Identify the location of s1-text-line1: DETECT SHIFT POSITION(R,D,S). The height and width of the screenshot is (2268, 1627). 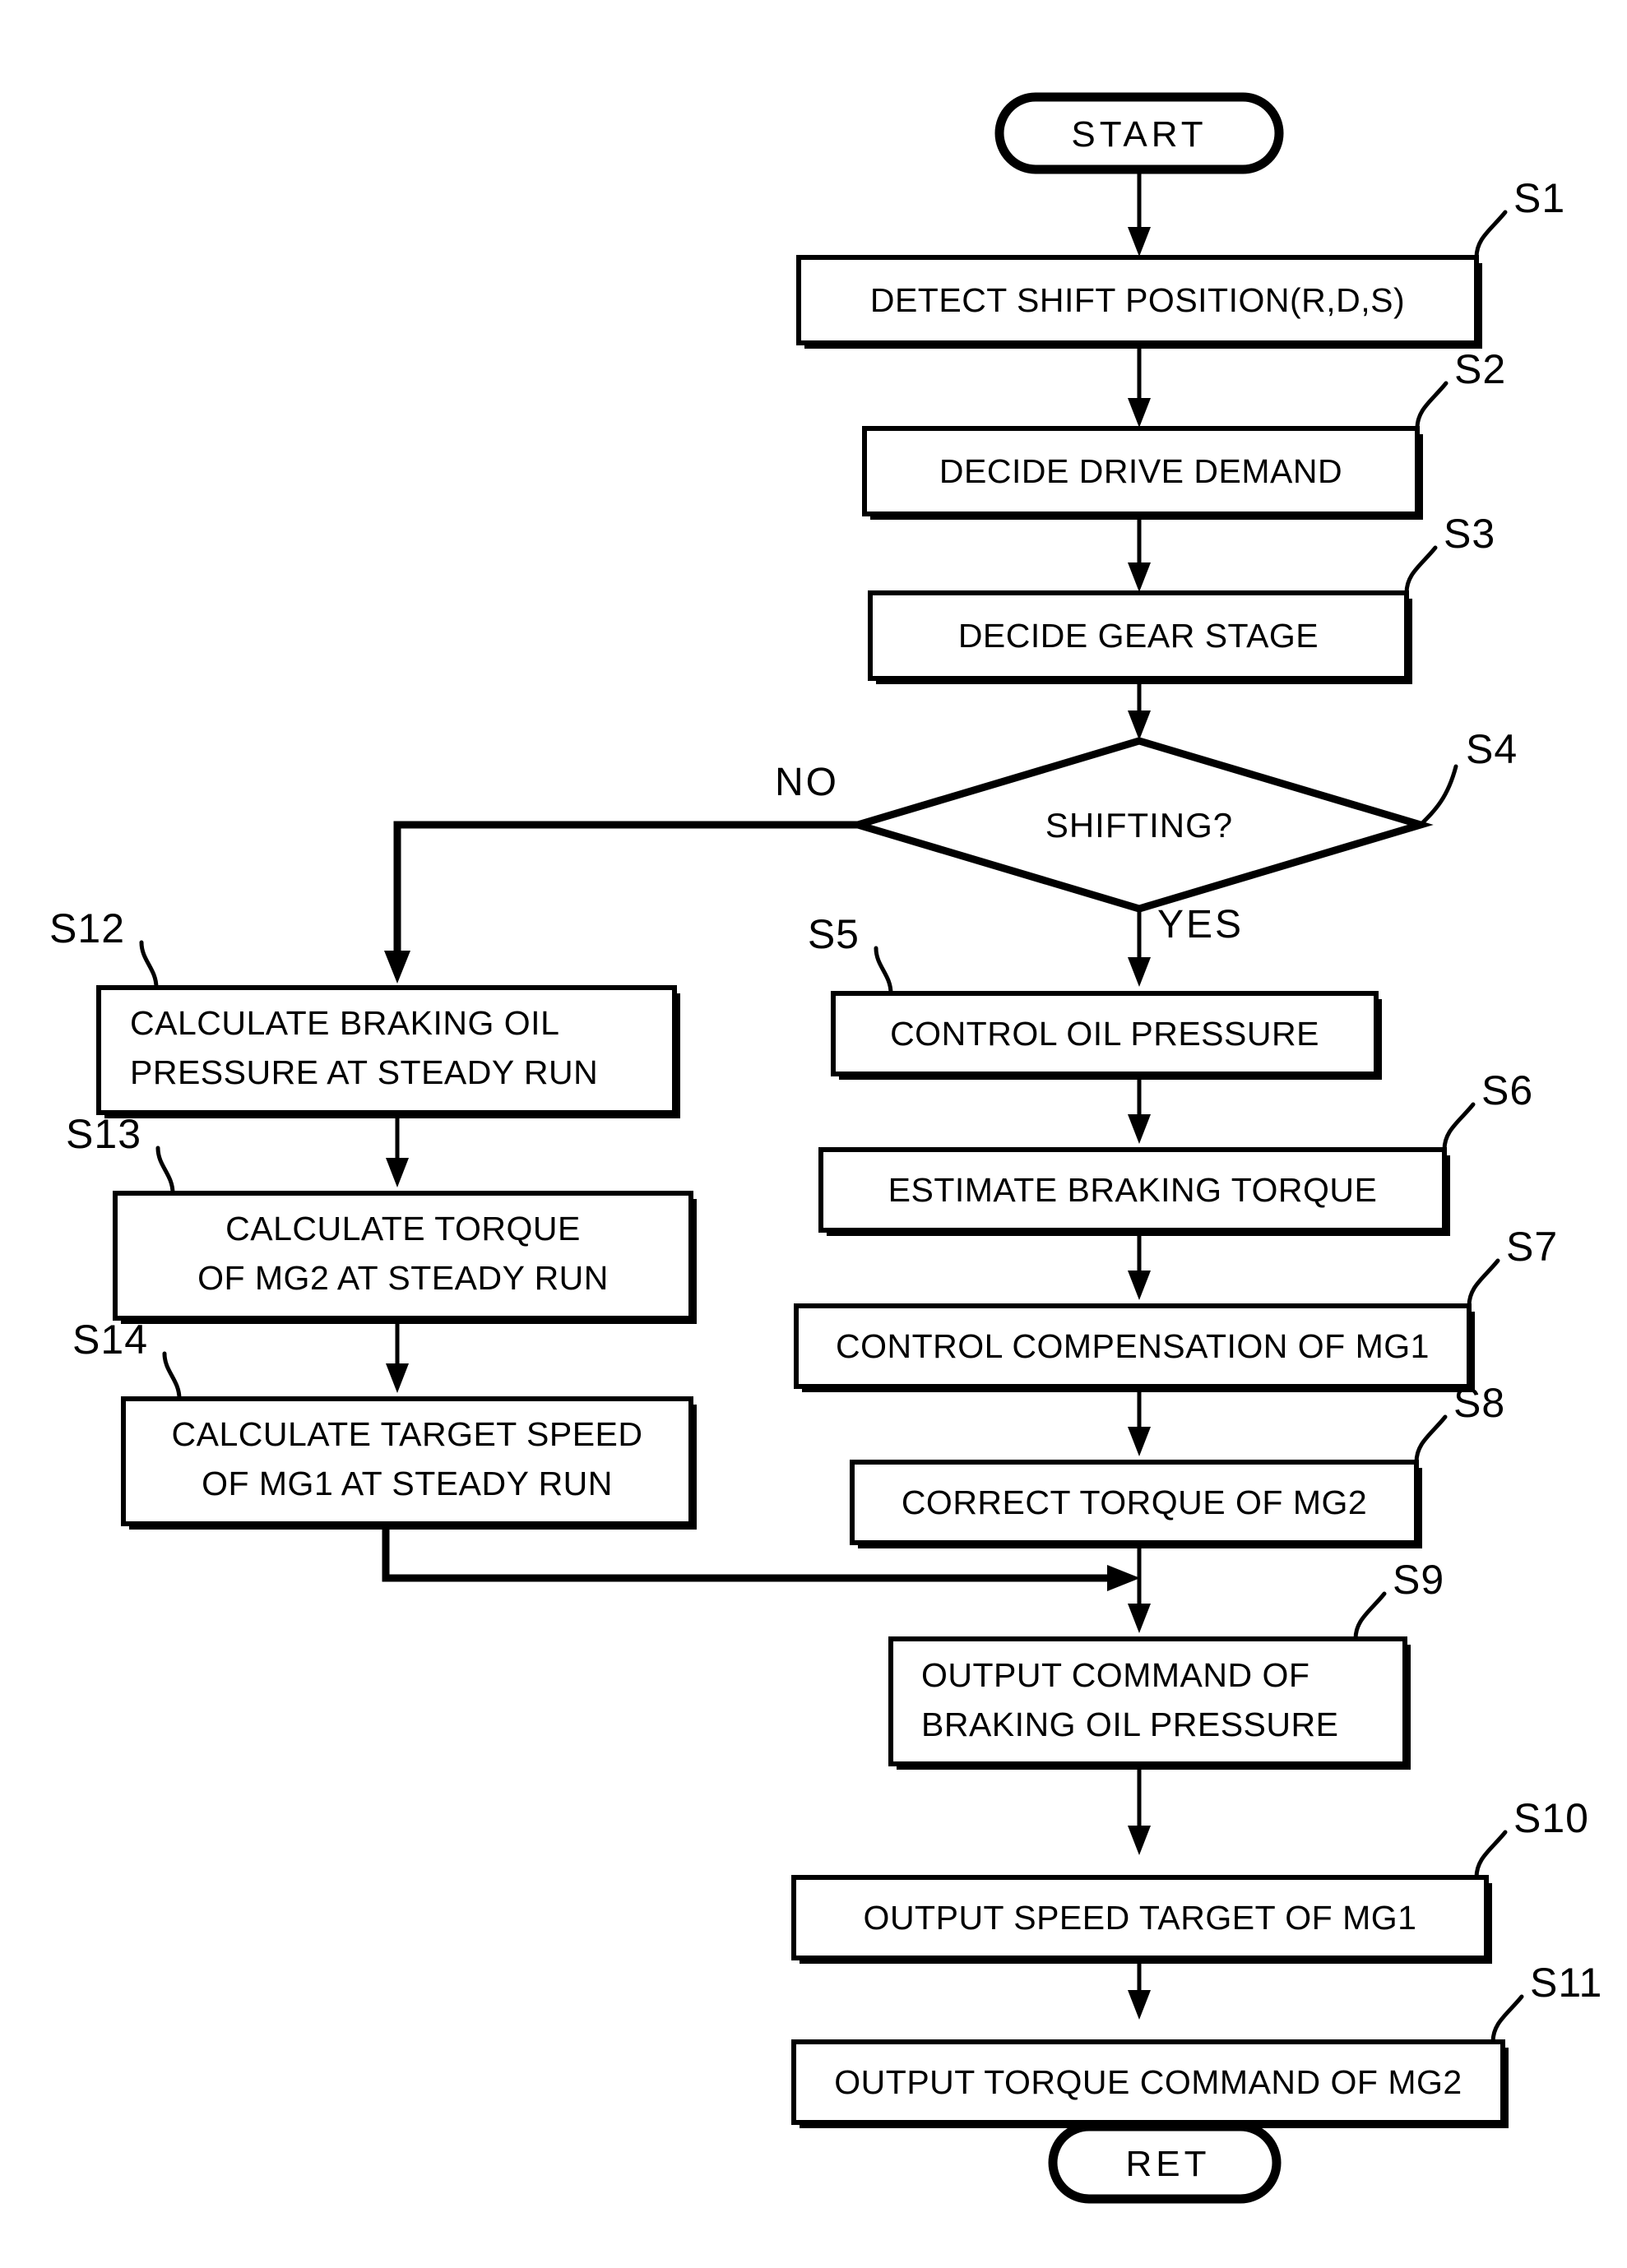
(1137, 300).